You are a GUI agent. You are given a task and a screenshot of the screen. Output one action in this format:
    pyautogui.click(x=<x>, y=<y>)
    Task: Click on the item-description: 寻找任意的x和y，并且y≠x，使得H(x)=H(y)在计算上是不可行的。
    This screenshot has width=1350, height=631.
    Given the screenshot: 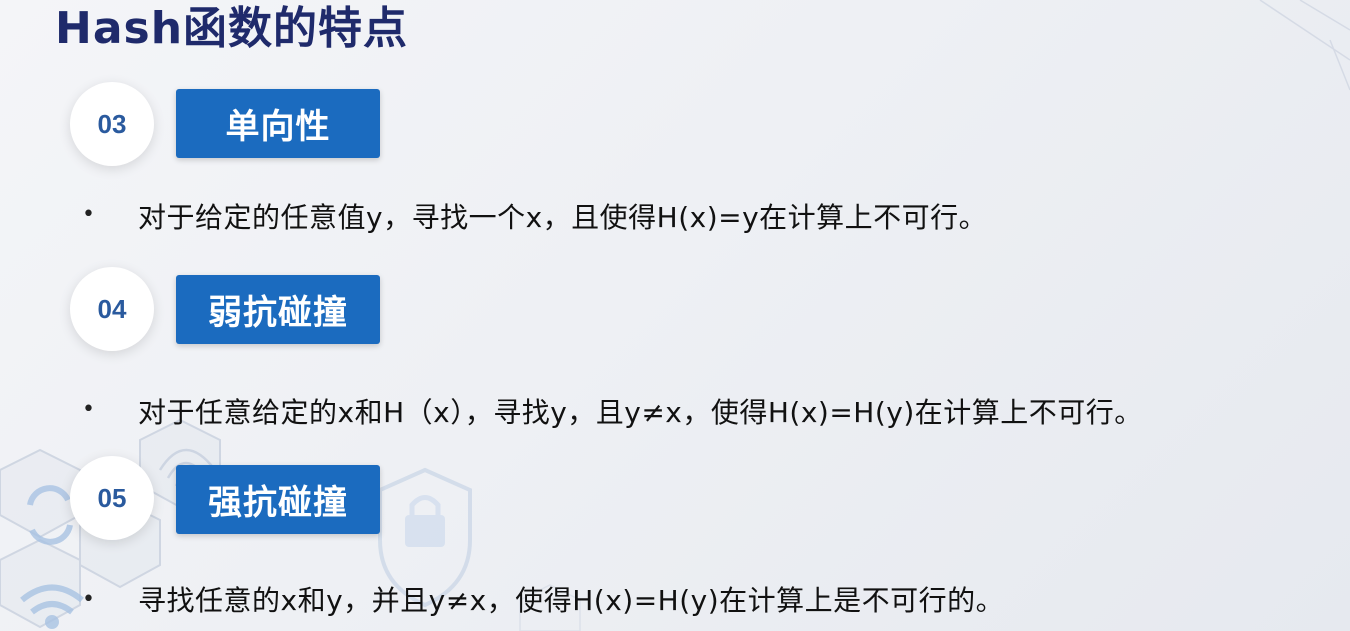 What is the action you would take?
    pyautogui.click(x=571, y=600)
    